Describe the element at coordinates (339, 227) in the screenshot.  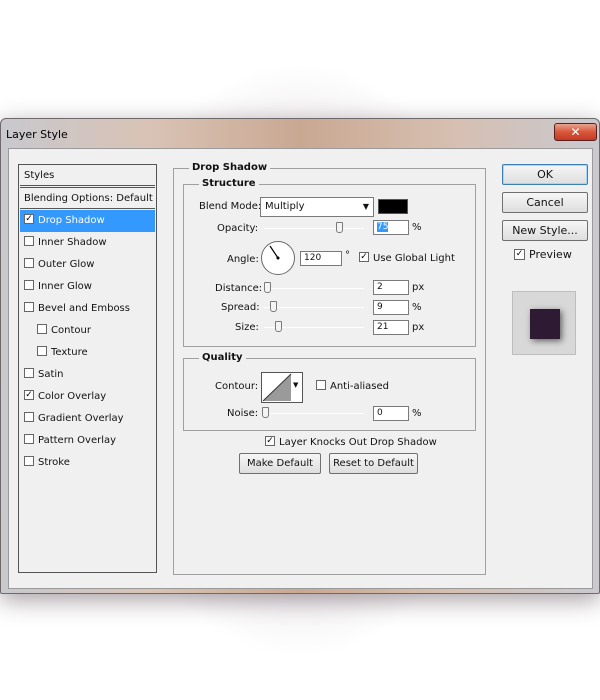
I see `opacity-slider-thumb` at that location.